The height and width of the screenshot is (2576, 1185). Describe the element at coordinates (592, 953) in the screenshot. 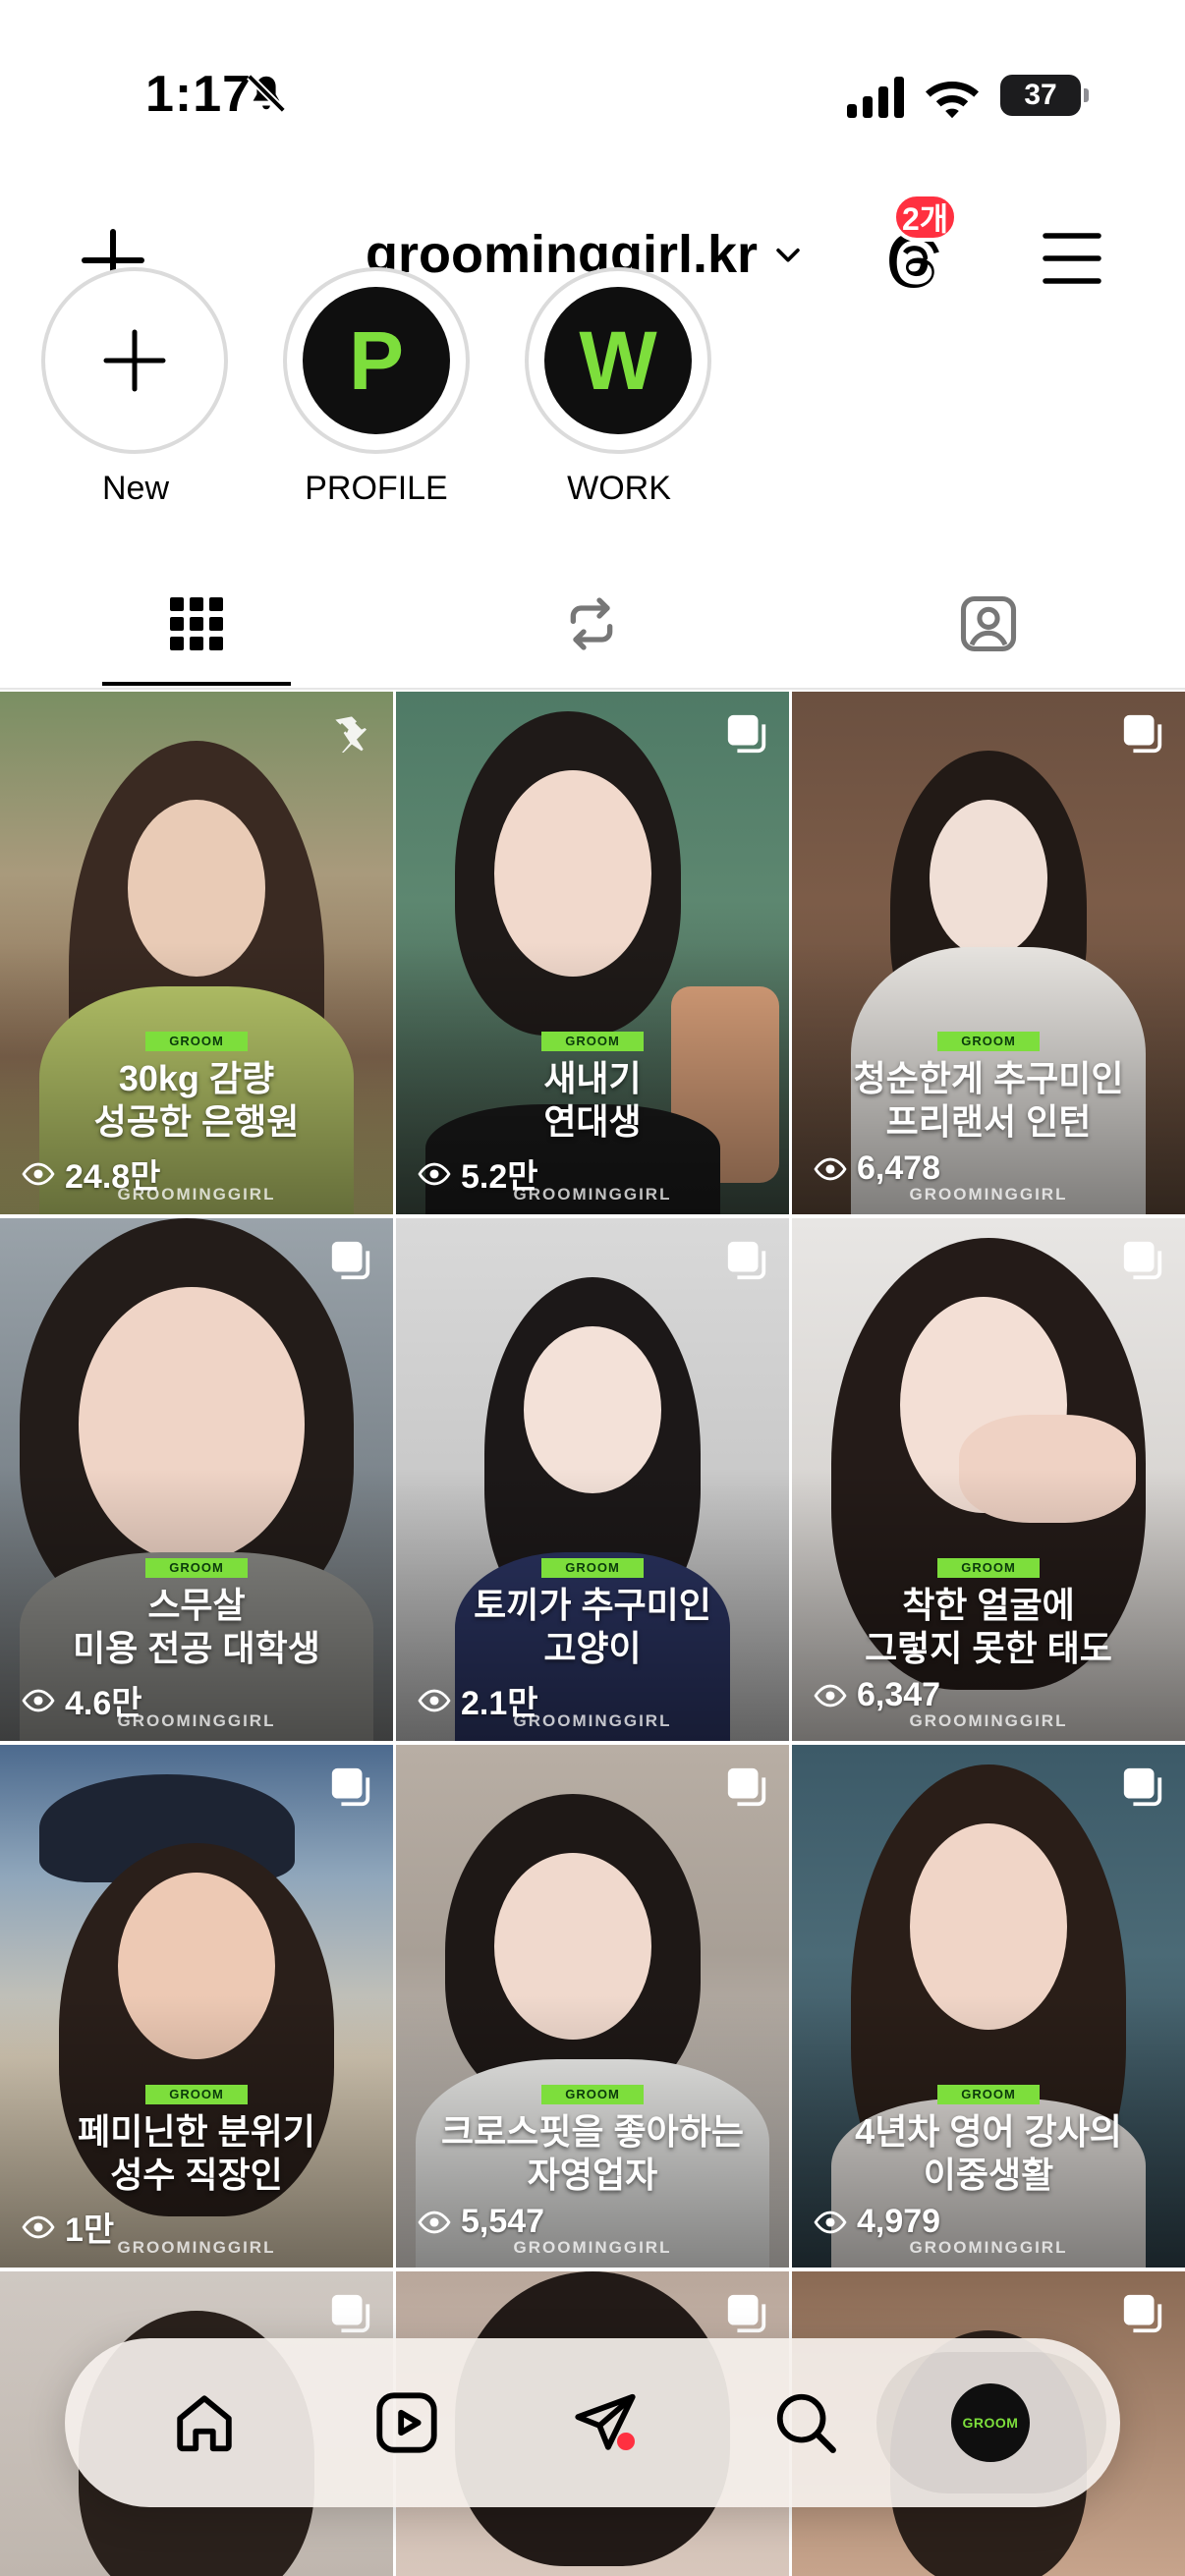

I see `post-tile: GROOM 새내기 연대생 5.2만 GROOMINGGIRL` at that location.